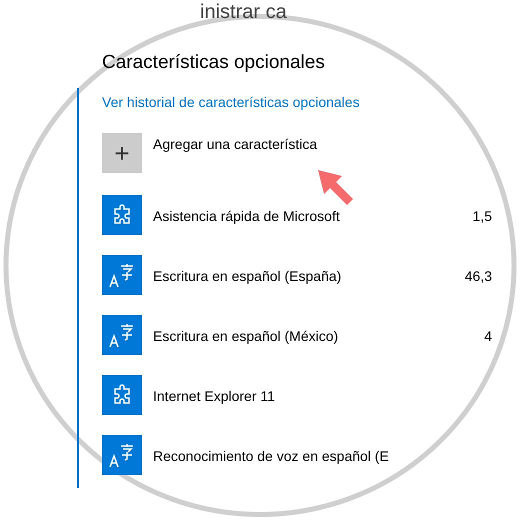 The width and height of the screenshot is (520, 520). What do you see at coordinates (231, 102) in the screenshot?
I see `history-link: Ver historial de características opcionales` at bounding box center [231, 102].